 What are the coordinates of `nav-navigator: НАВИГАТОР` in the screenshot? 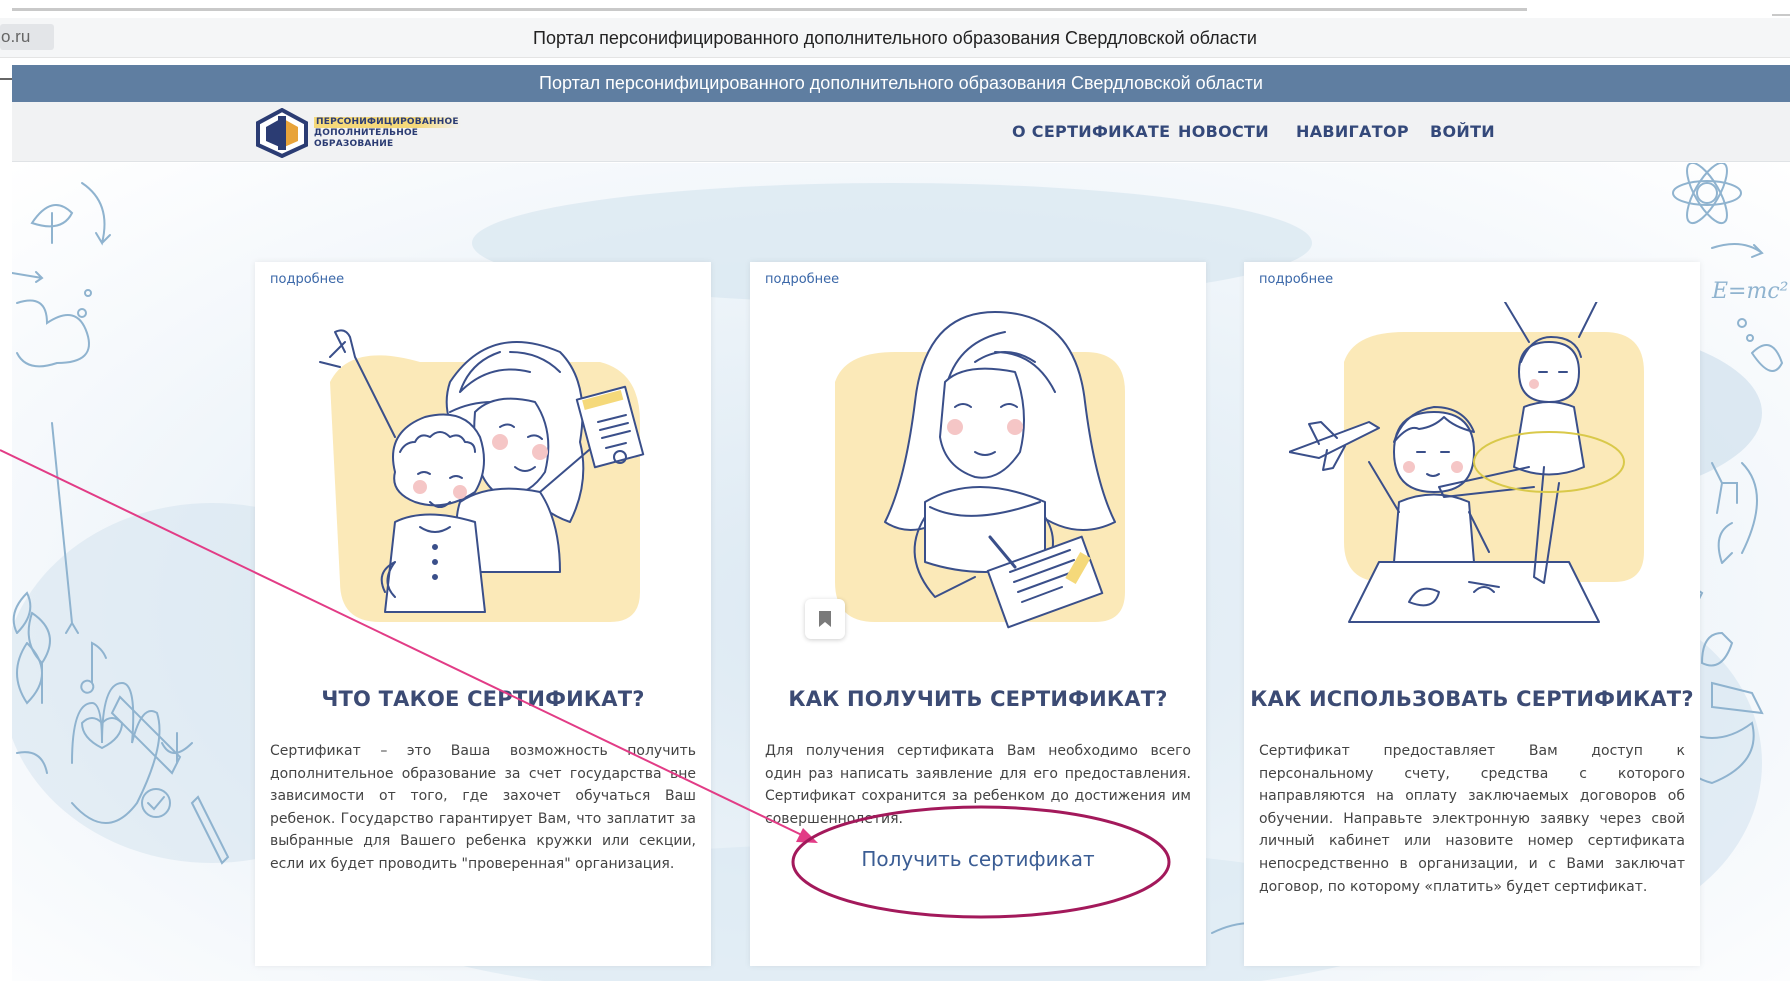 It's located at (1352, 132).